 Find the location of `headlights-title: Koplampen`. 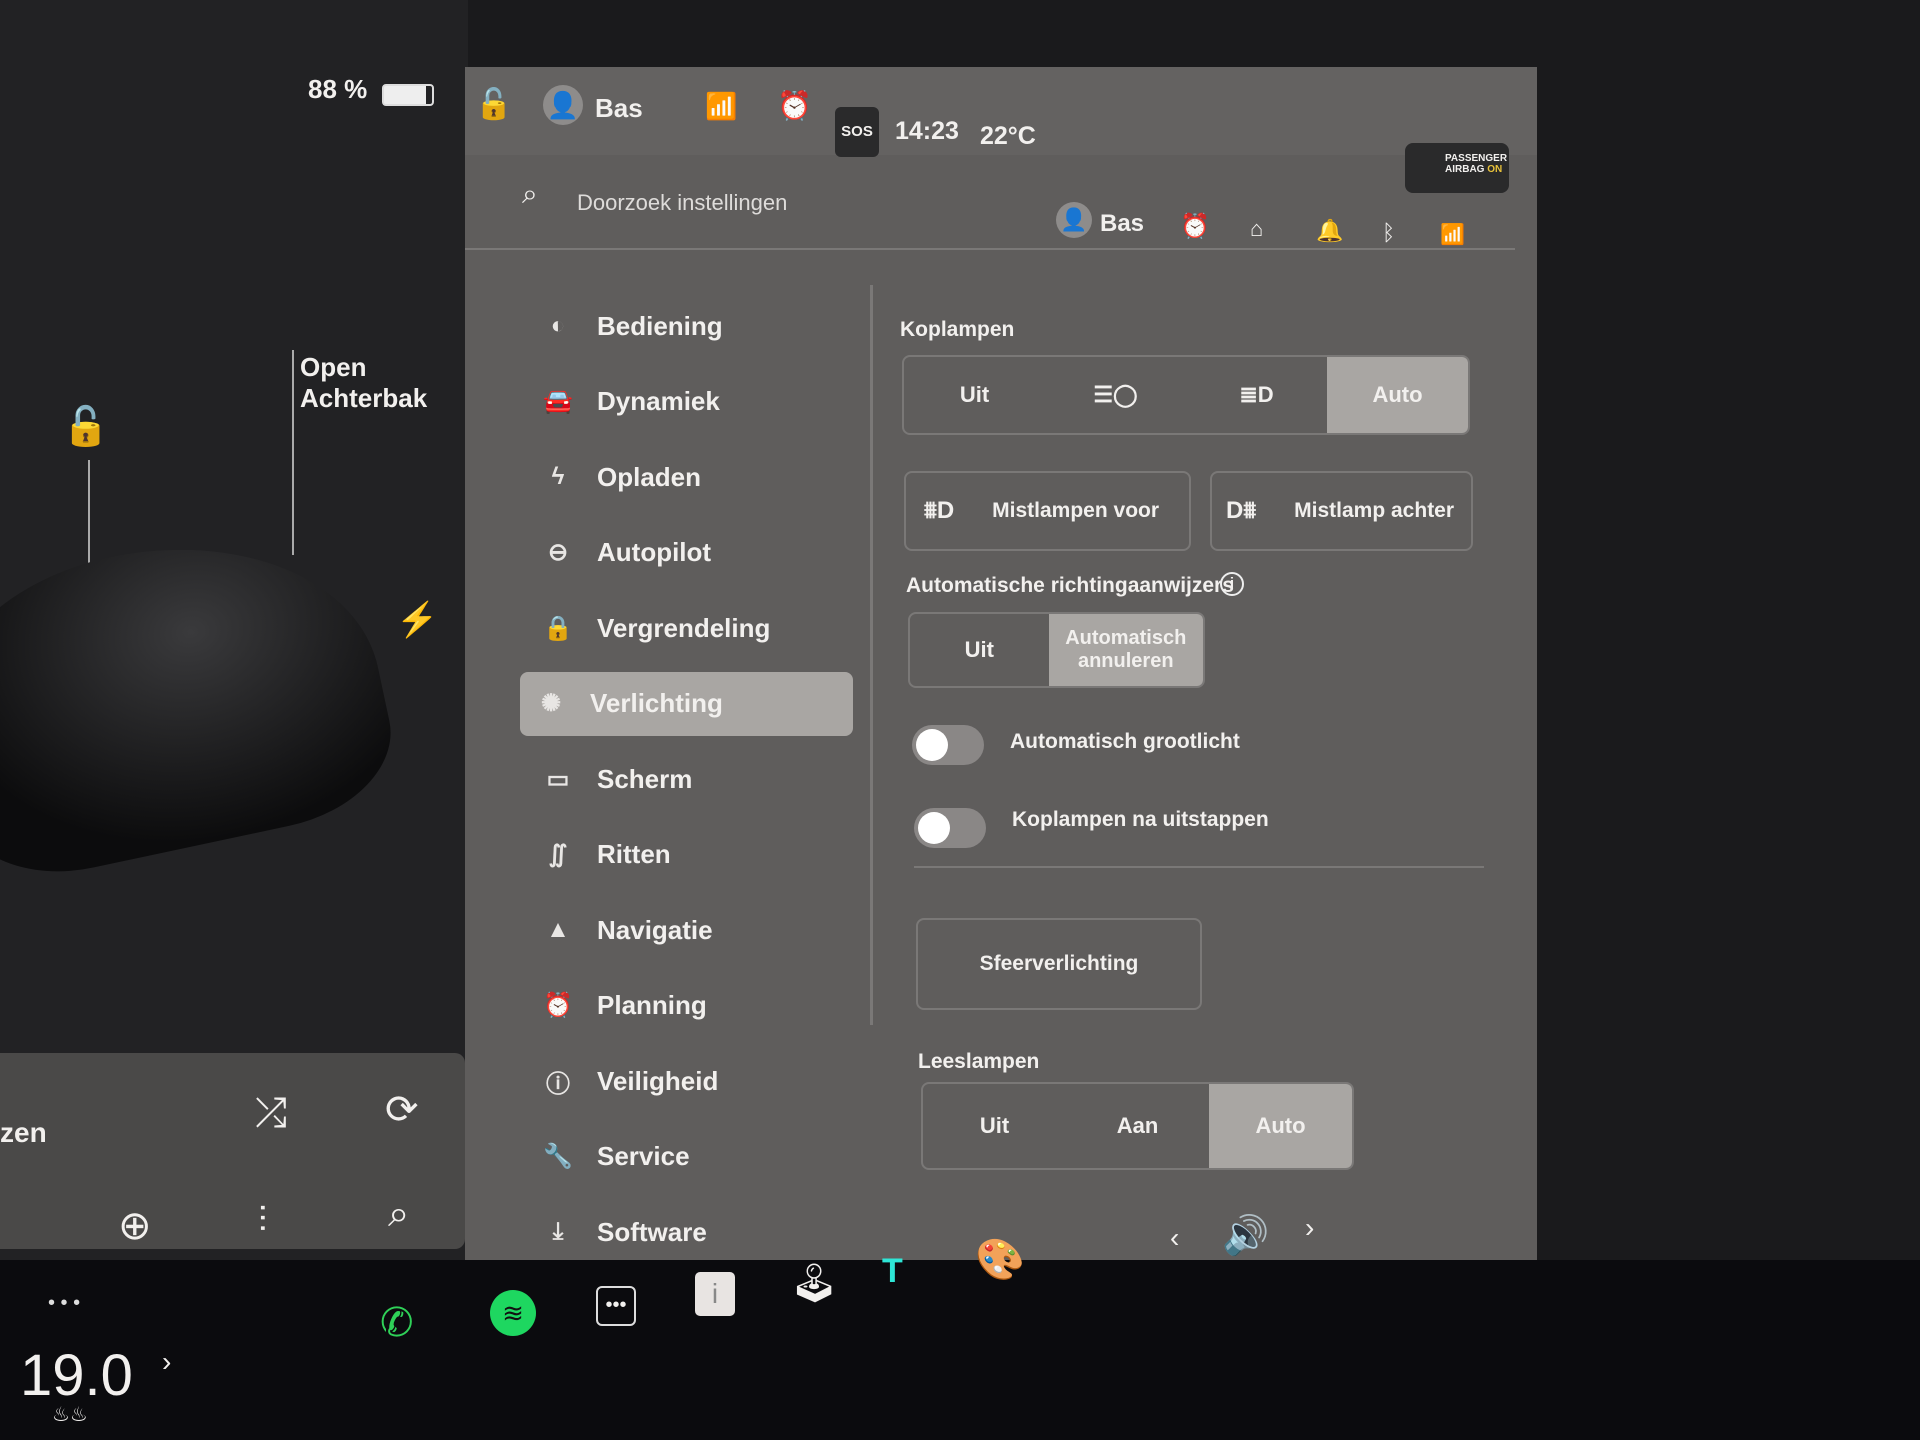

headlights-title: Koplampen is located at coordinates (957, 329).